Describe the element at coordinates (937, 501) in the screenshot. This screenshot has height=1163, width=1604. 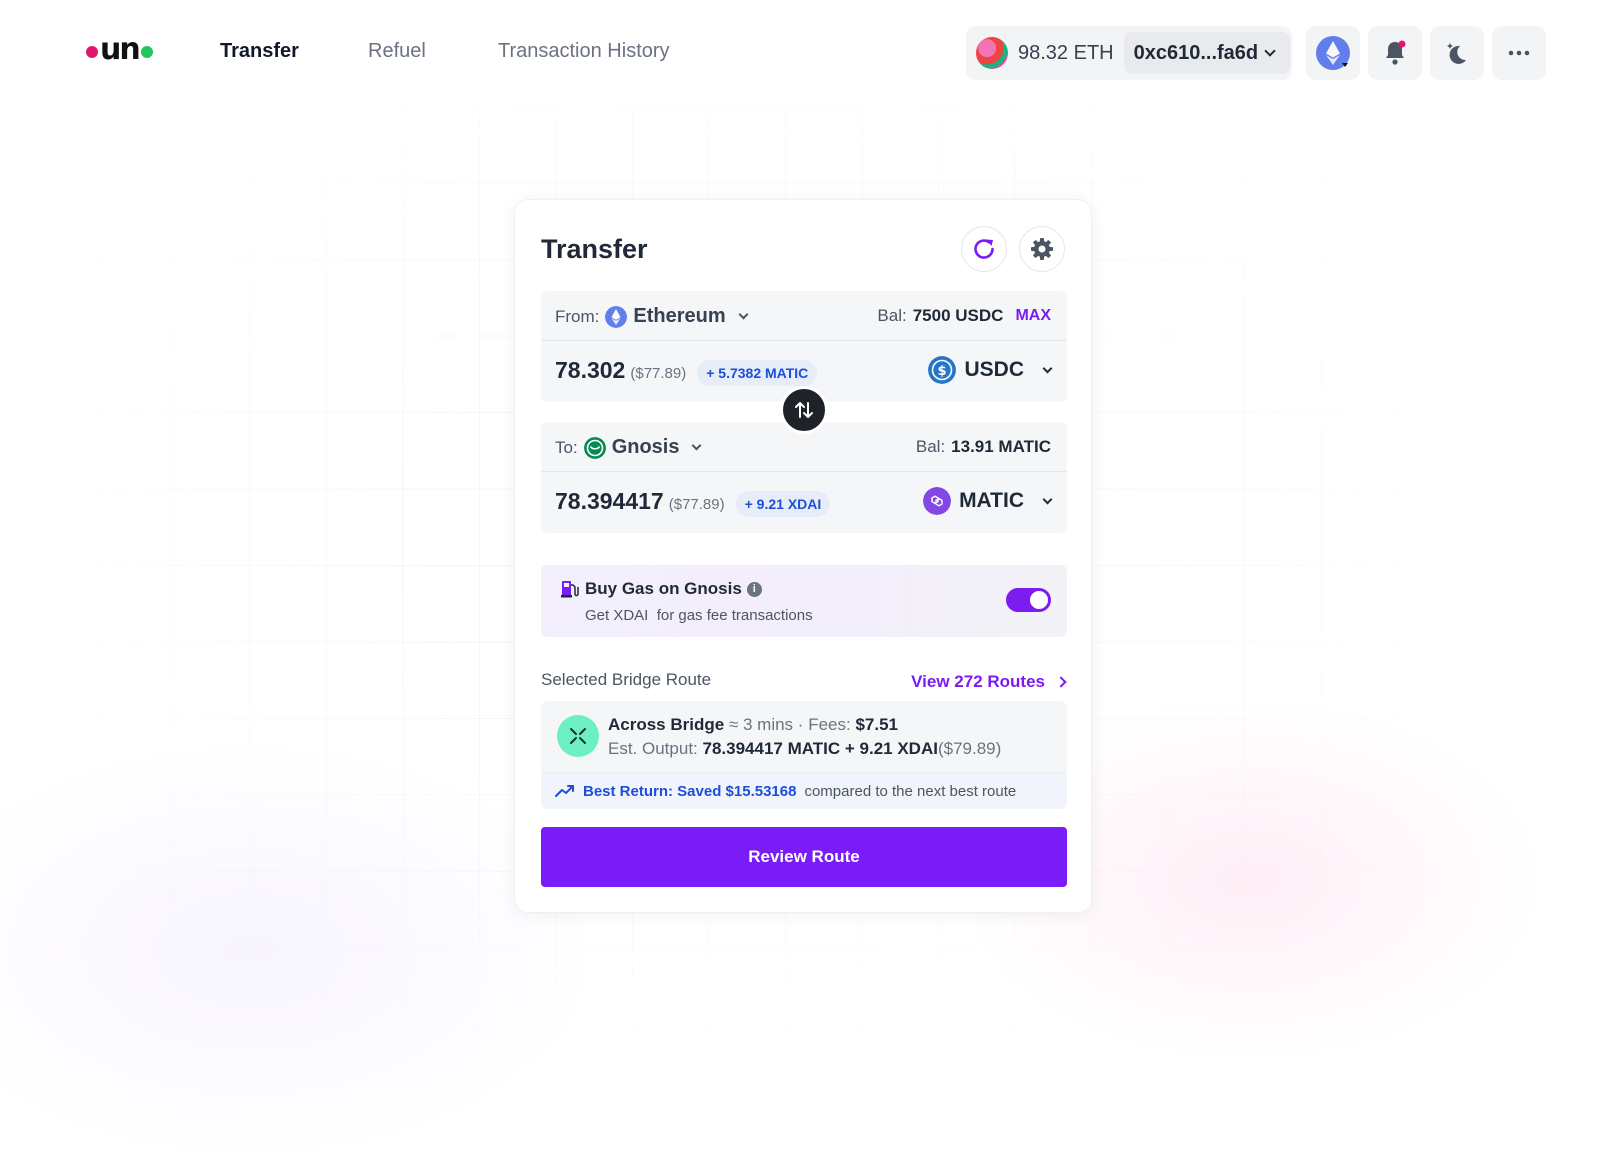
I see `matic-icon` at that location.